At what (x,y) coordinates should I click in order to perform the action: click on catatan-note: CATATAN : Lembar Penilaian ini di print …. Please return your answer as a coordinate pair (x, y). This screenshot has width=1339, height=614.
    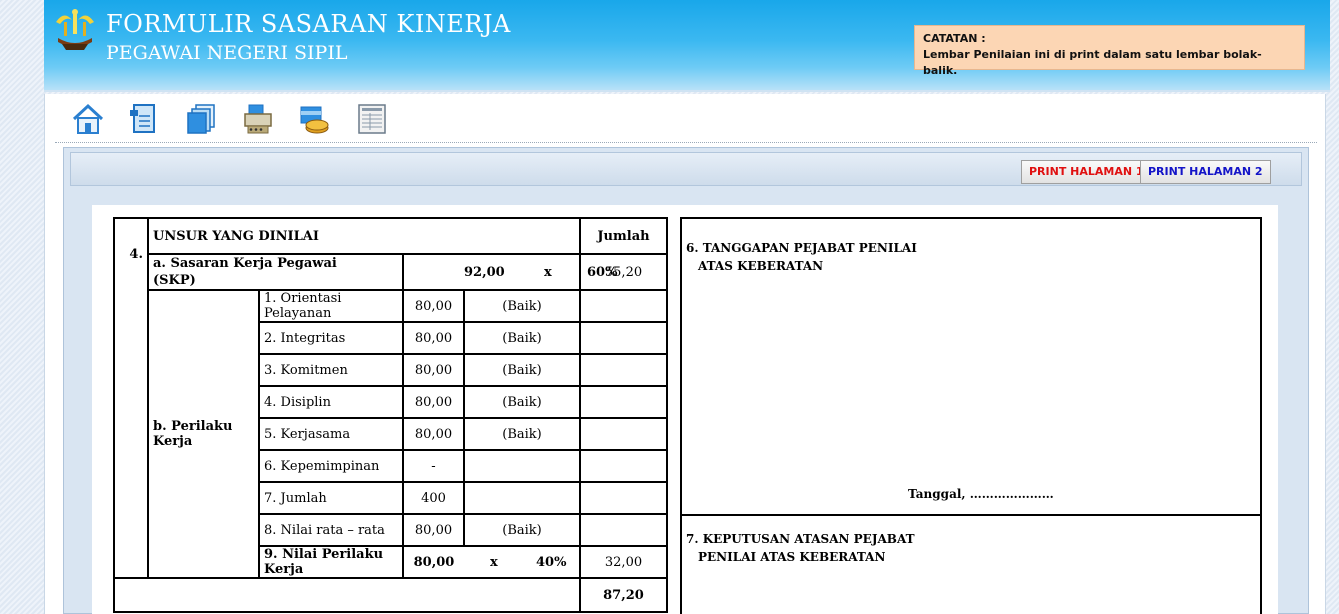
    Looking at the image, I should click on (1109, 51).